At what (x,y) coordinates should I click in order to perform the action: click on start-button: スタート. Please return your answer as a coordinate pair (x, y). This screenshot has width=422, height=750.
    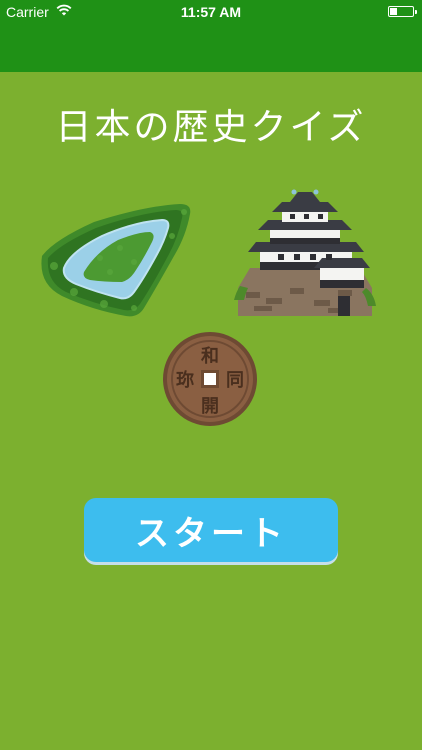
    Looking at the image, I should click on (211, 530).